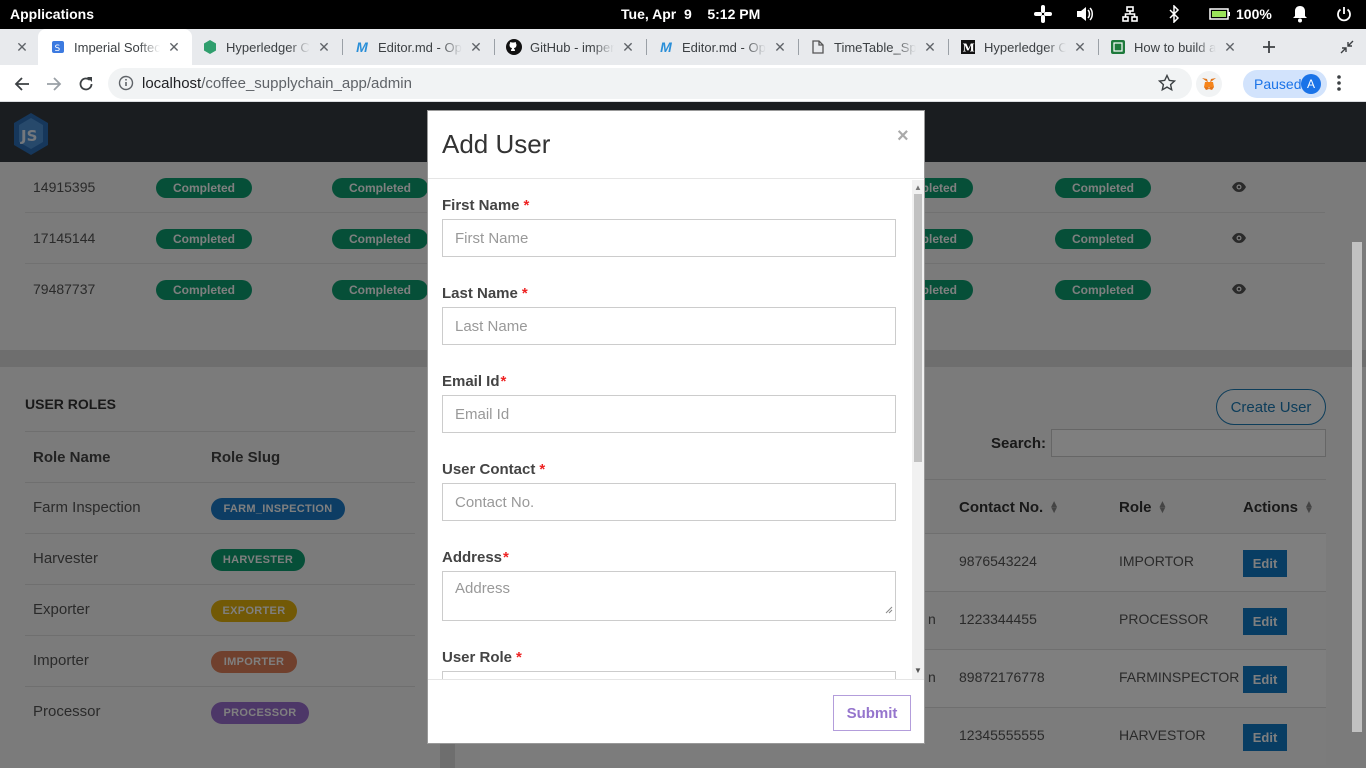 The height and width of the screenshot is (768, 1366). What do you see at coordinates (1357, 487) in the screenshot?
I see `page-scrollbar` at bounding box center [1357, 487].